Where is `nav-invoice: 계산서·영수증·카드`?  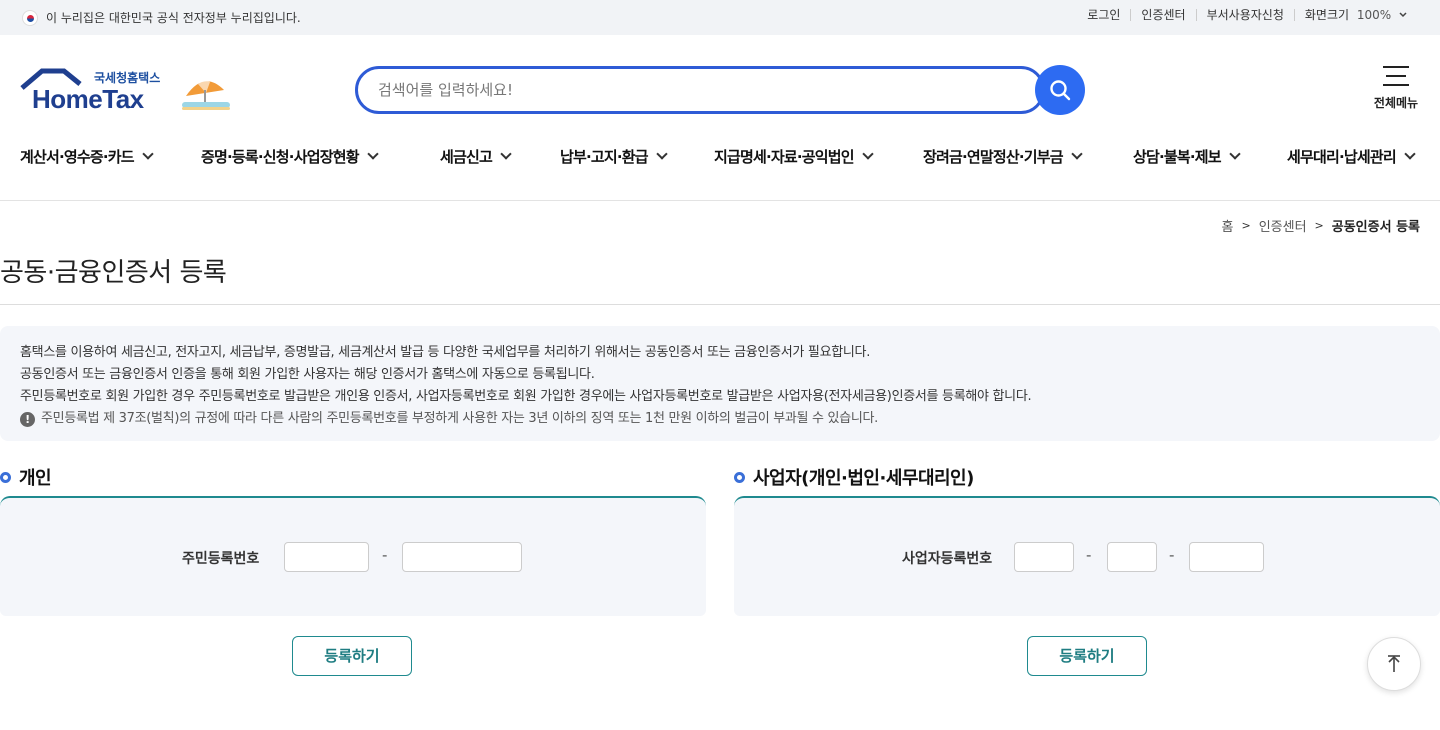 nav-invoice: 계산서·영수증·카드 is located at coordinates (87, 156).